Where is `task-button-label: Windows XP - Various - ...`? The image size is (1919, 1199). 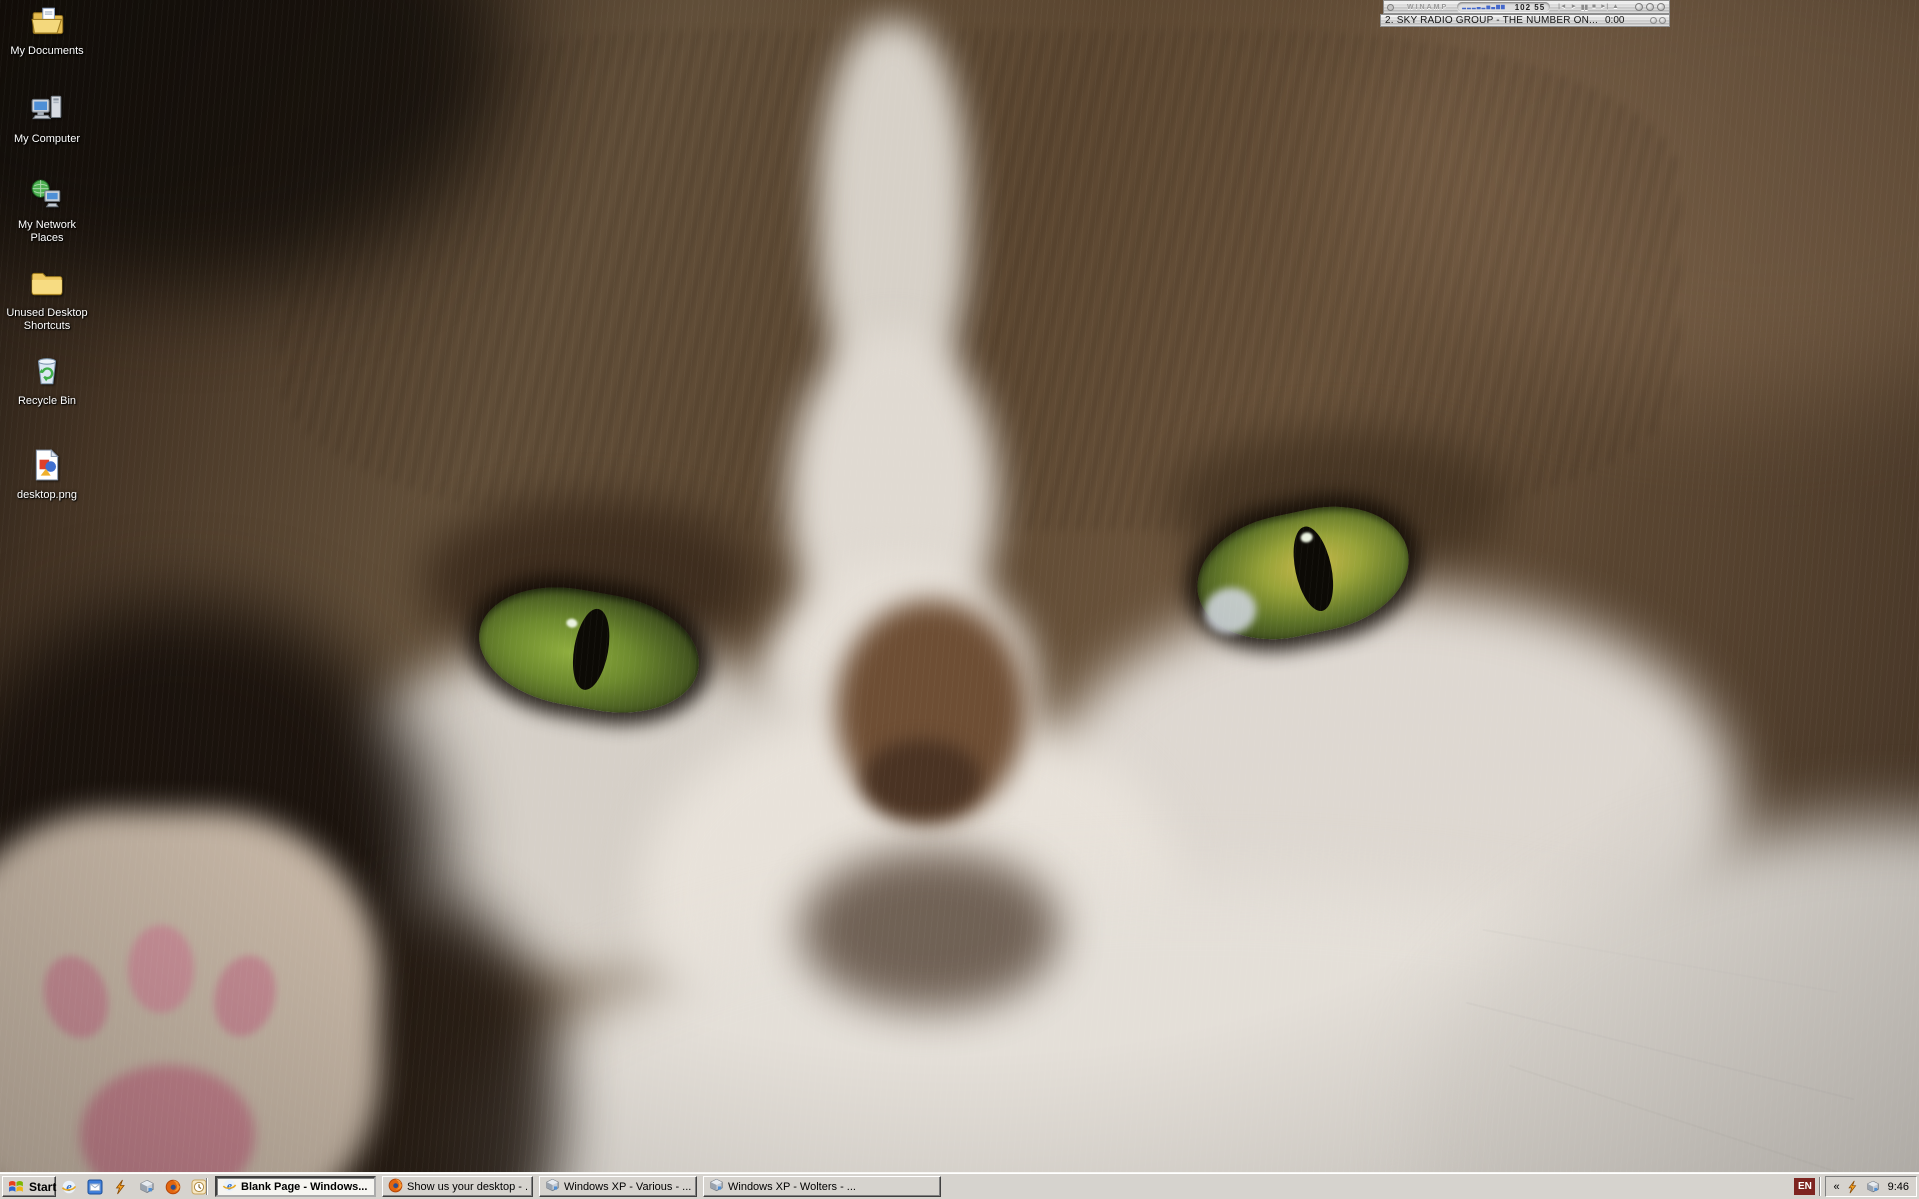
task-button-label: Windows XP - Various - ... is located at coordinates (627, 1186).